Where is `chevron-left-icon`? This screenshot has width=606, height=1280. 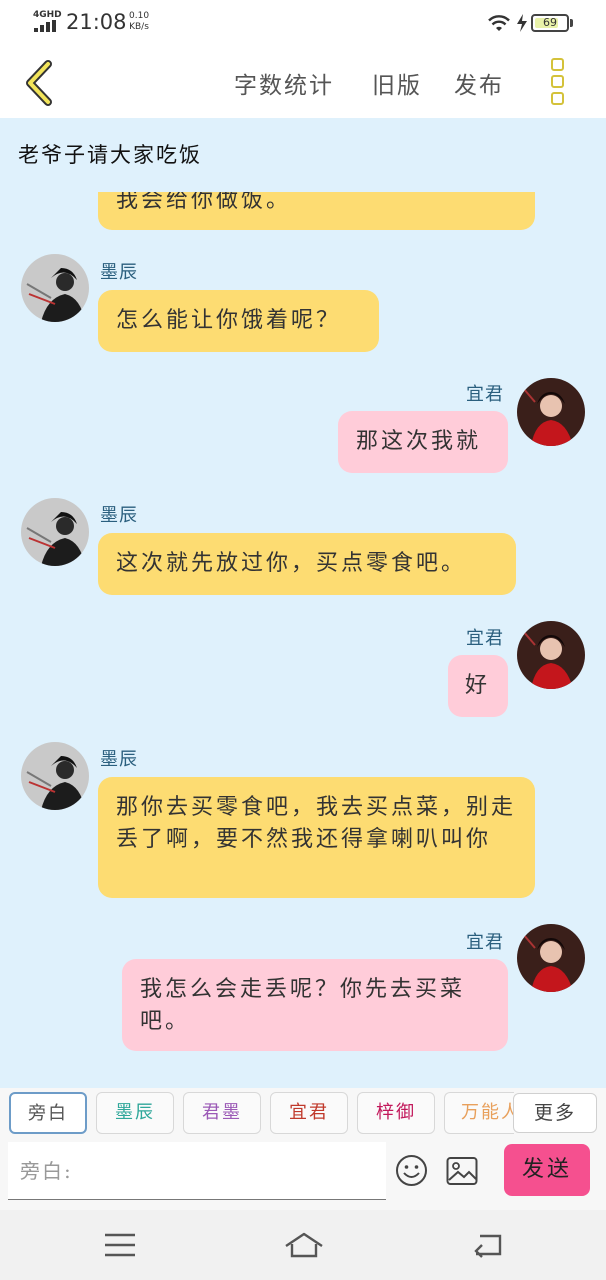
chevron-left-icon is located at coordinates (40, 83).